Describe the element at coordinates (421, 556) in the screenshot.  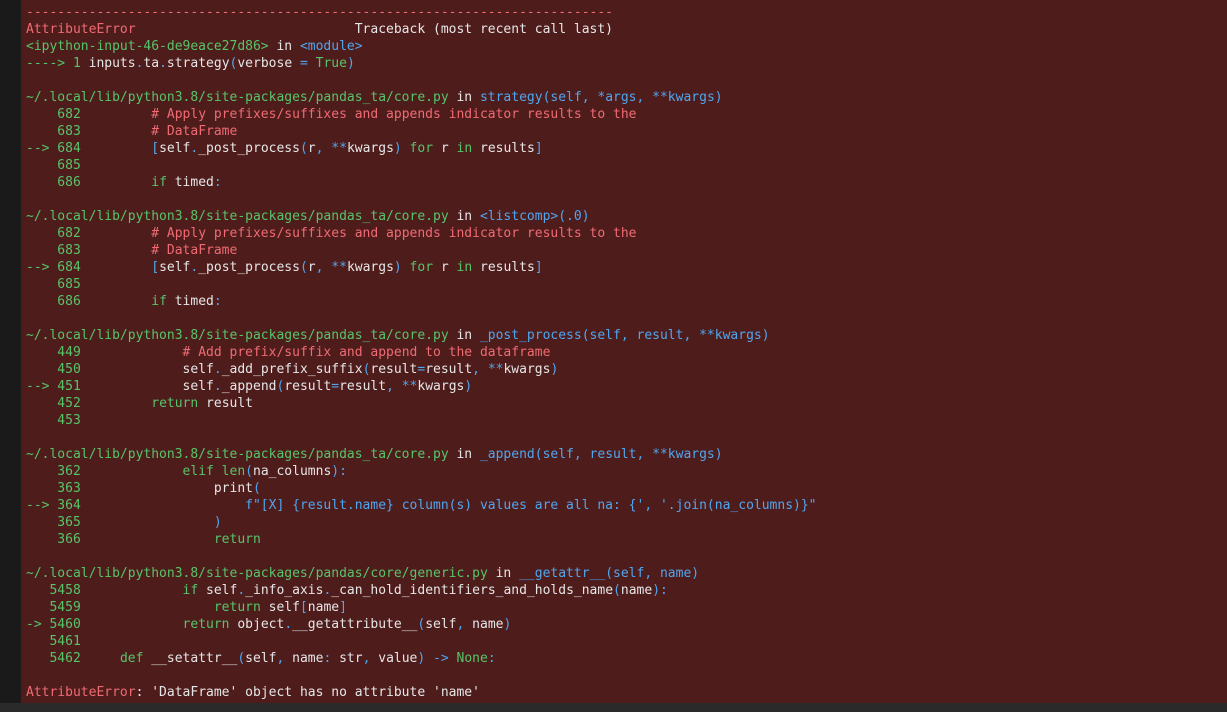
I see `traceback-line` at that location.